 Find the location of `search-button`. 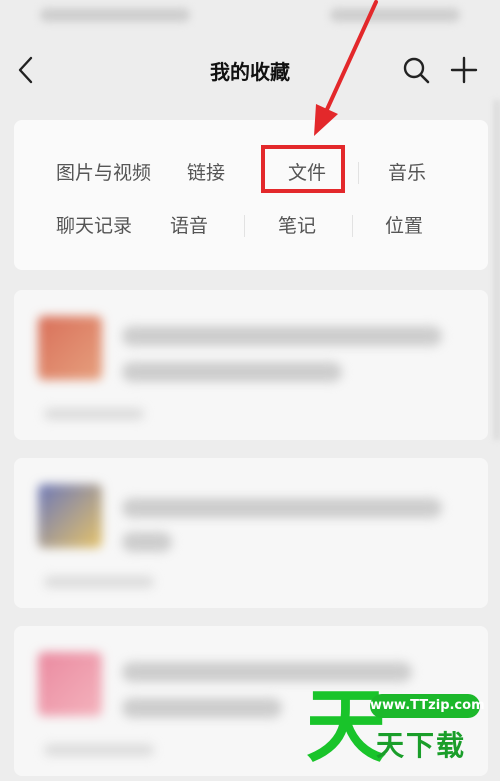

search-button is located at coordinates (416, 70).